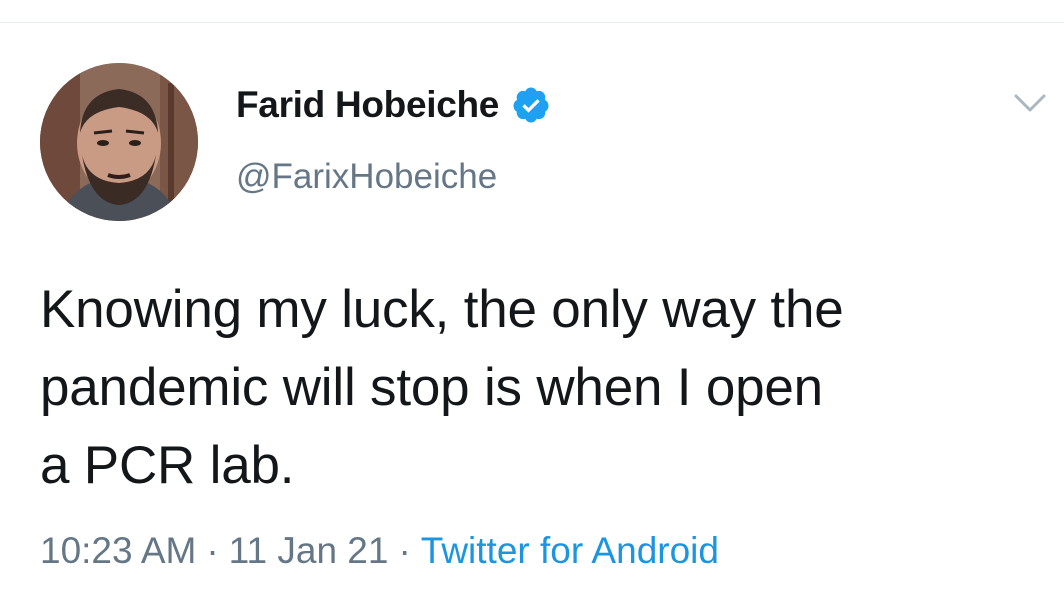 The image size is (1064, 598). Describe the element at coordinates (118, 551) in the screenshot. I see `tweet-time: 10:23 AM` at that location.